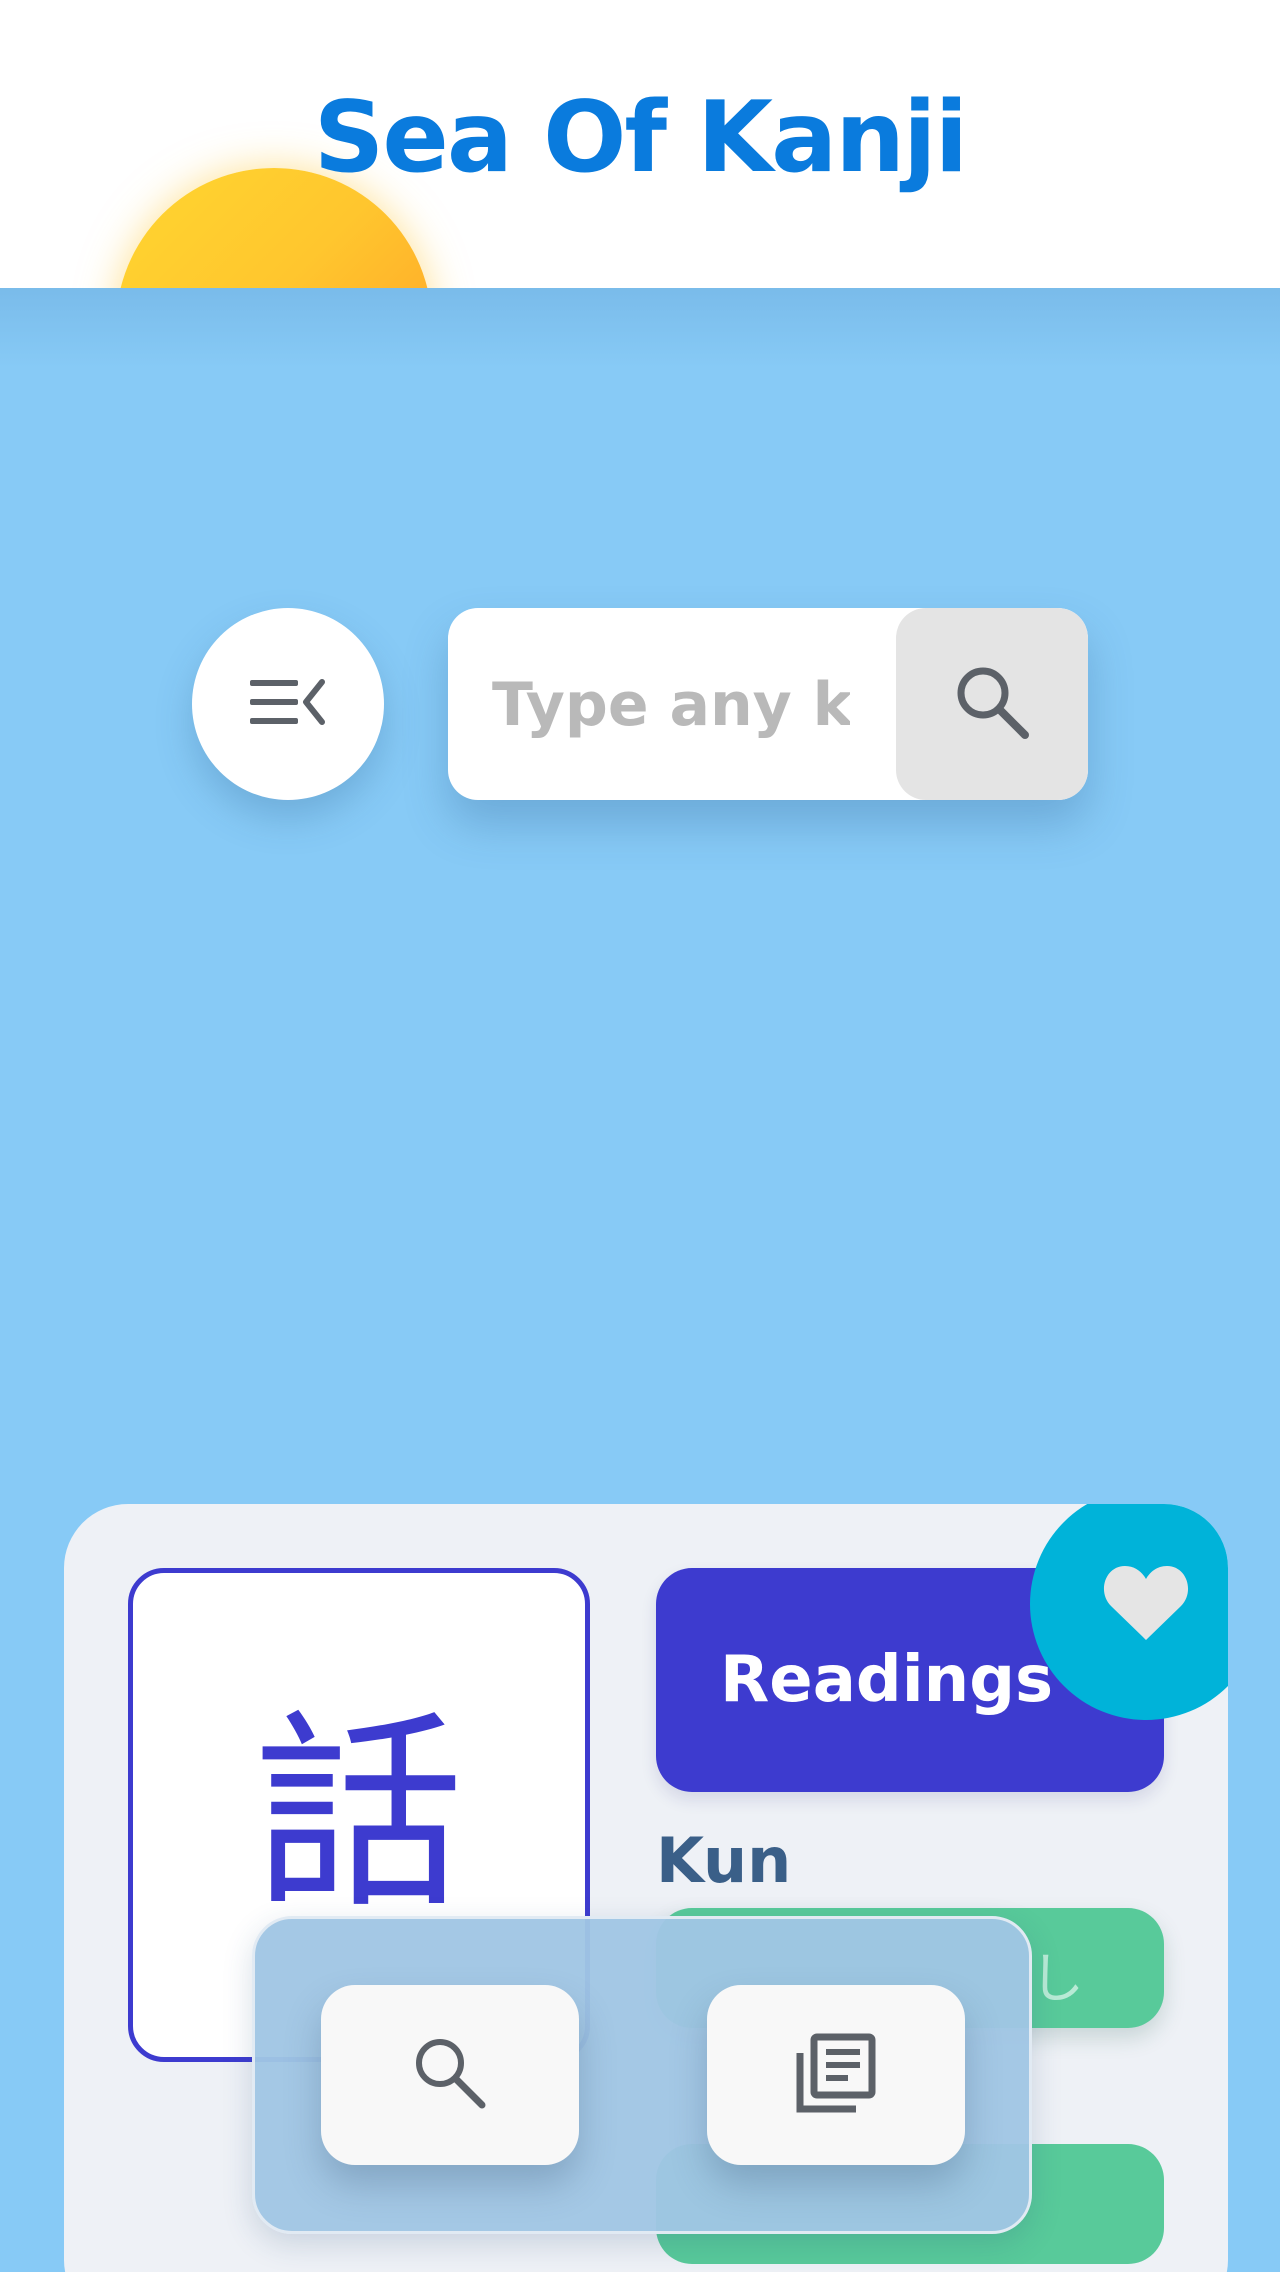 Image resolution: width=1280 pixels, height=2272 pixels. What do you see at coordinates (640, 138) in the screenshot?
I see `app-title: Sea Of Kanji` at bounding box center [640, 138].